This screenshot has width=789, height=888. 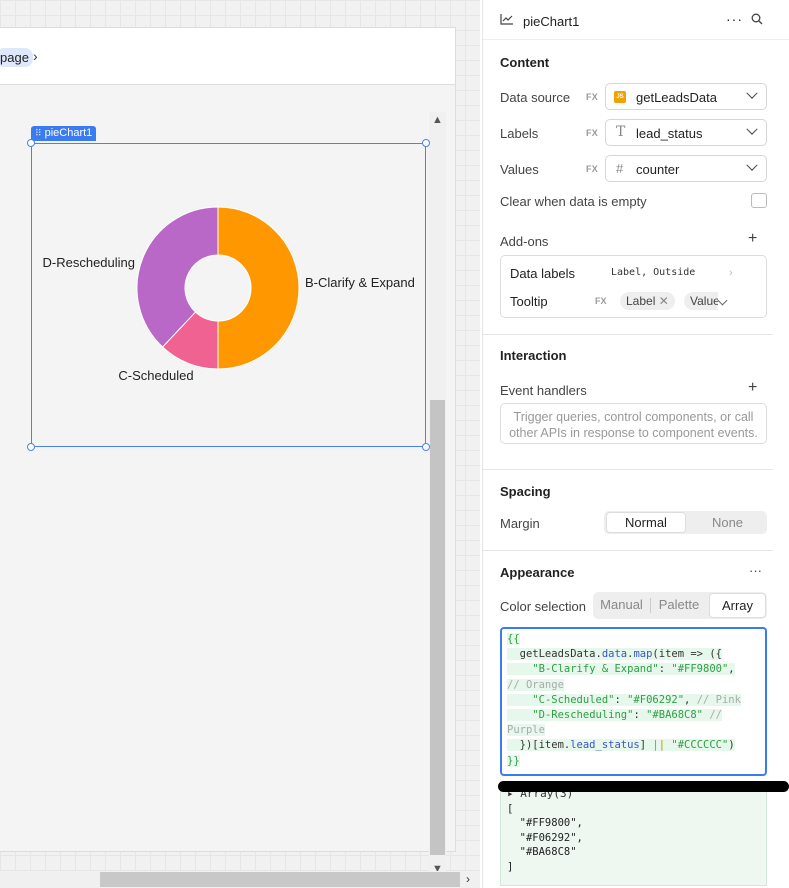 I want to click on section-appearance-heading: Appearance, so click(x=537, y=572).